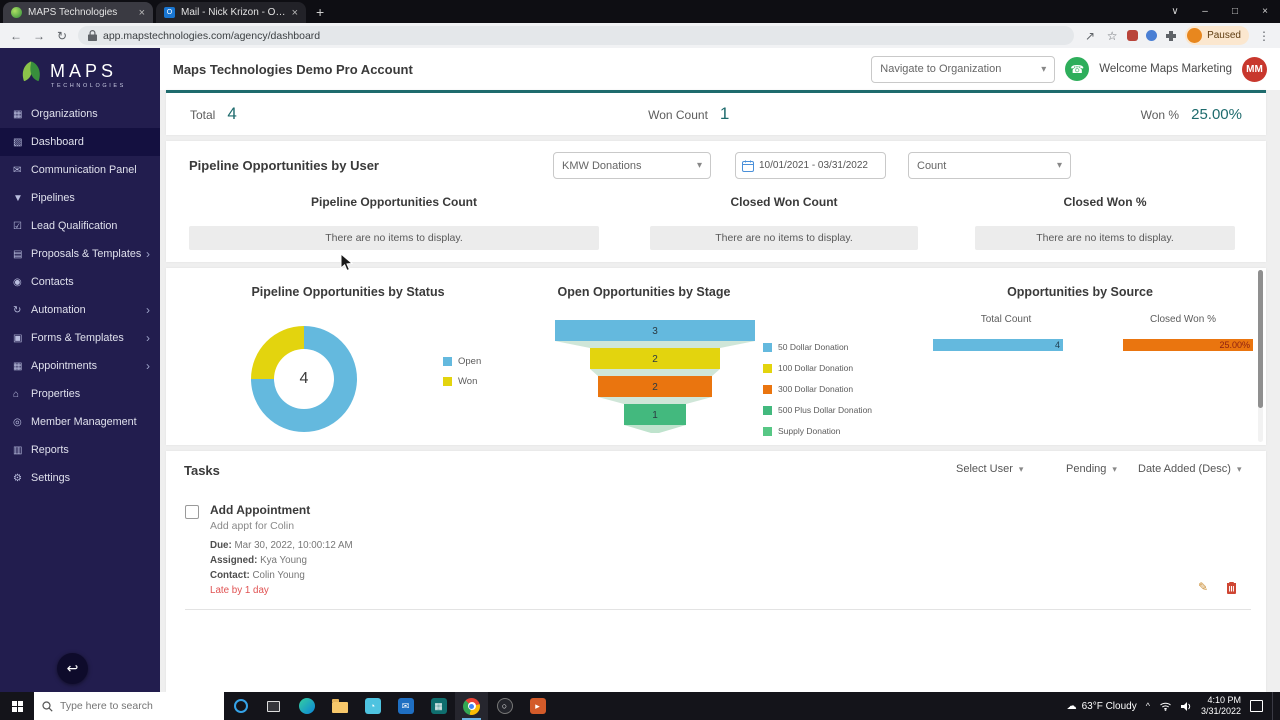  Describe the element at coordinates (1256, 706) in the screenshot. I see `action-center-icon` at that location.